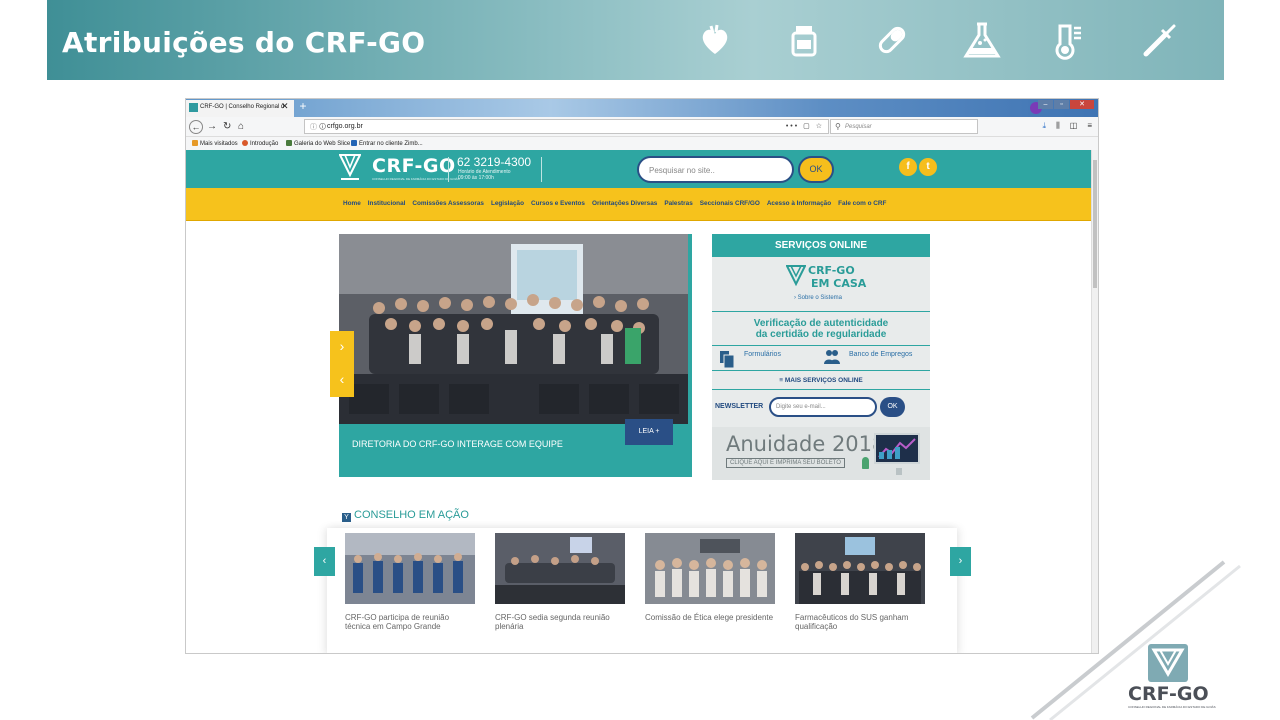 The image size is (1280, 720). What do you see at coordinates (513, 329) in the screenshot?
I see `hero-photo` at bounding box center [513, 329].